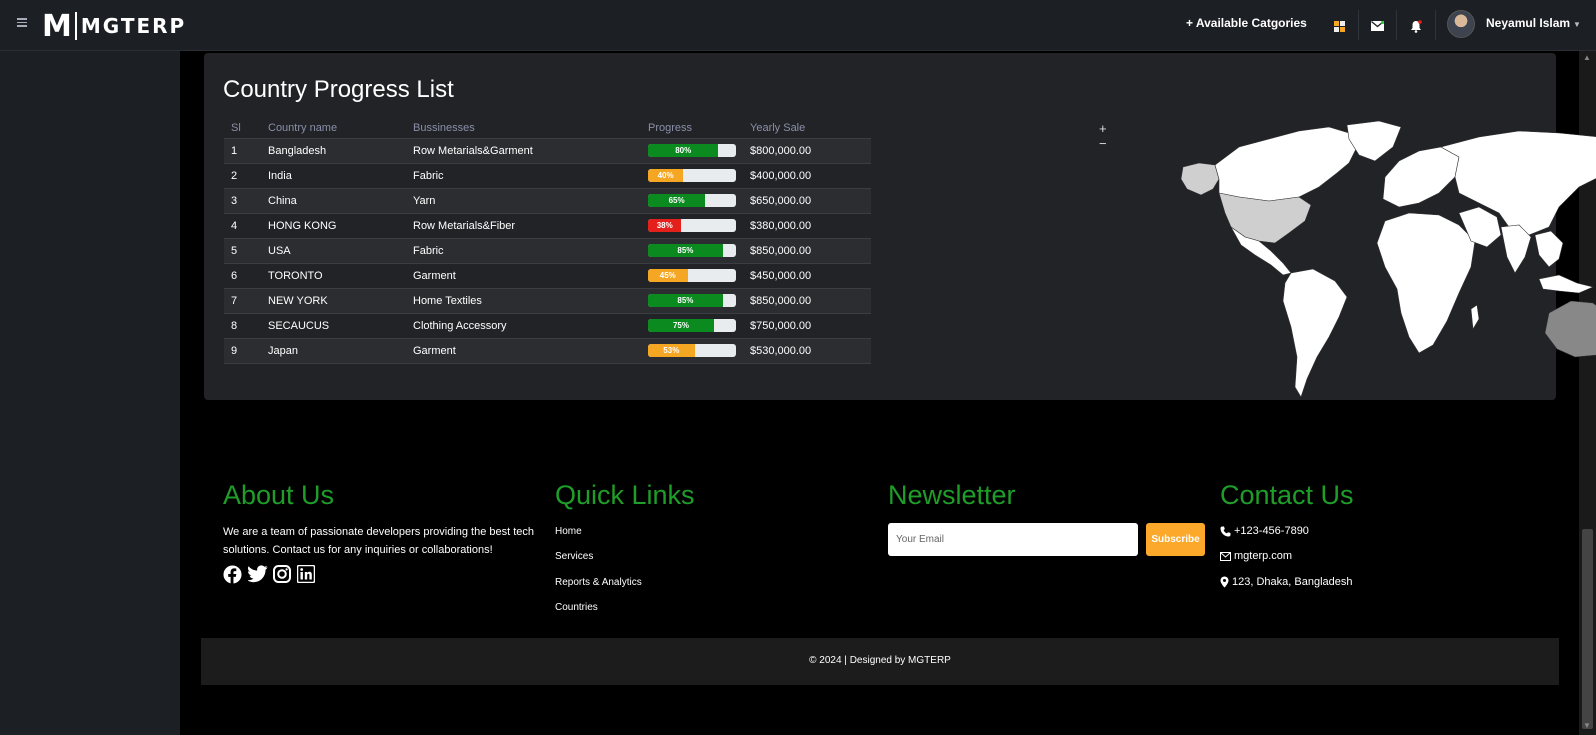 The width and height of the screenshot is (1596, 735). What do you see at coordinates (242, 128) in the screenshot?
I see `column-header: Sl` at bounding box center [242, 128].